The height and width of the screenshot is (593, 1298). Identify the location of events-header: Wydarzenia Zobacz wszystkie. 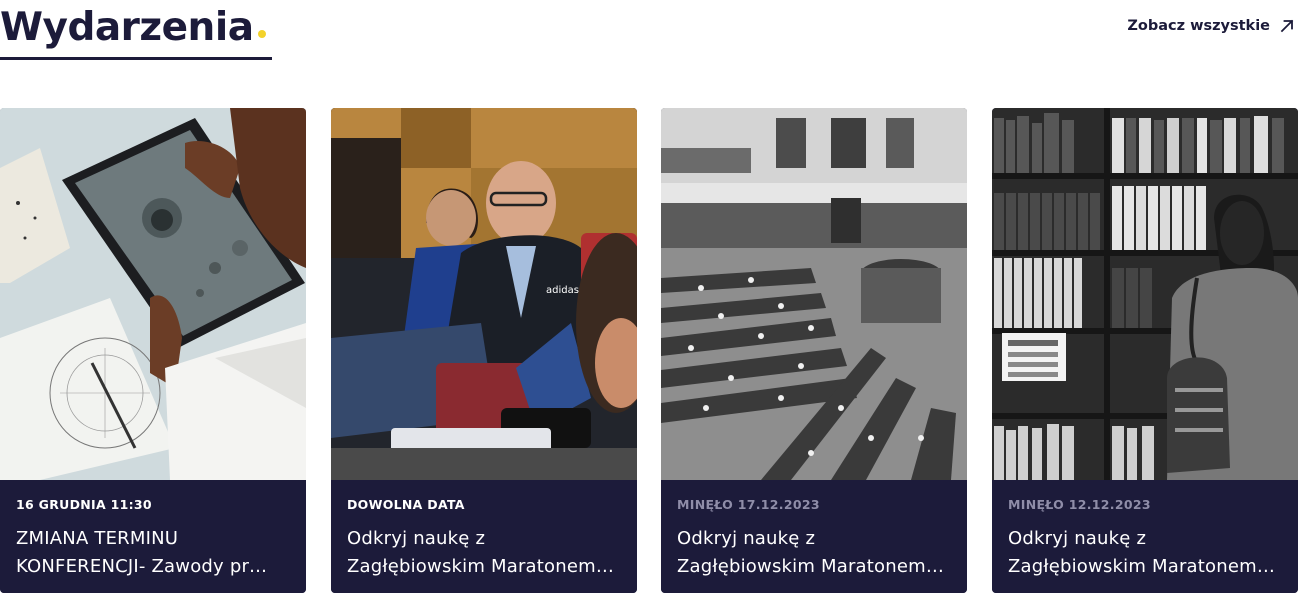
(649, 35).